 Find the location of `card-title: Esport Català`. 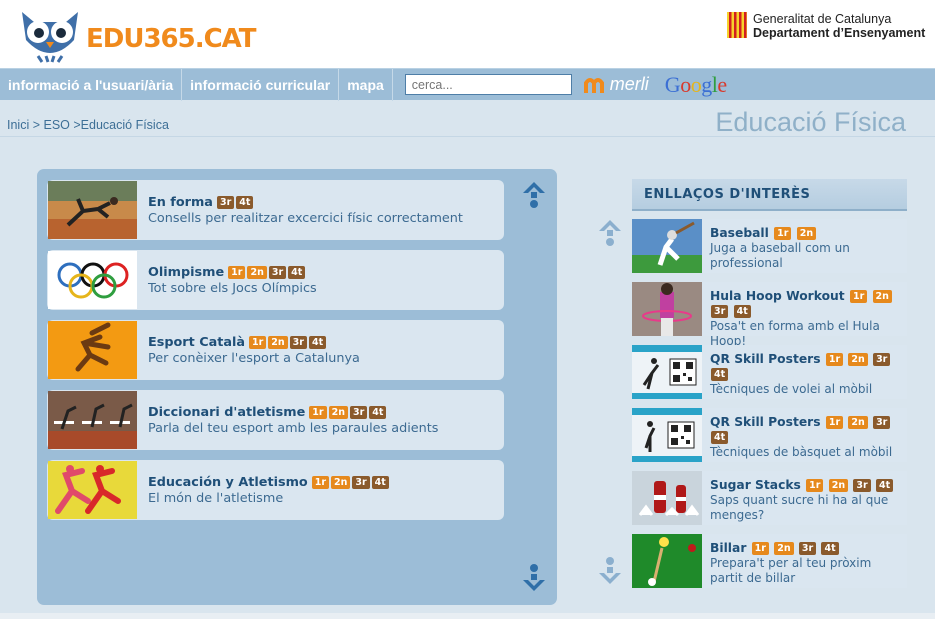

card-title: Esport Català is located at coordinates (196, 342).